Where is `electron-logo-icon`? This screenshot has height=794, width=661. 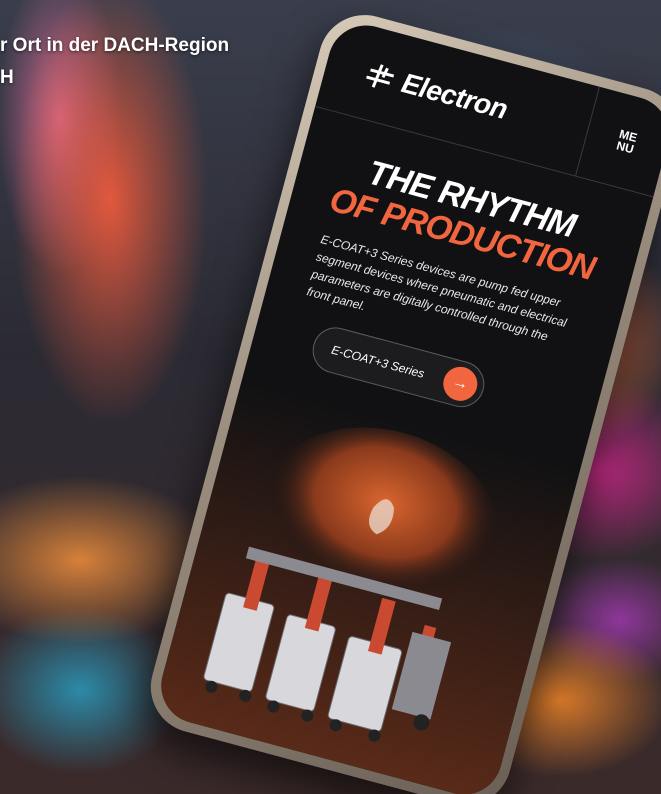 electron-logo-icon is located at coordinates (380, 76).